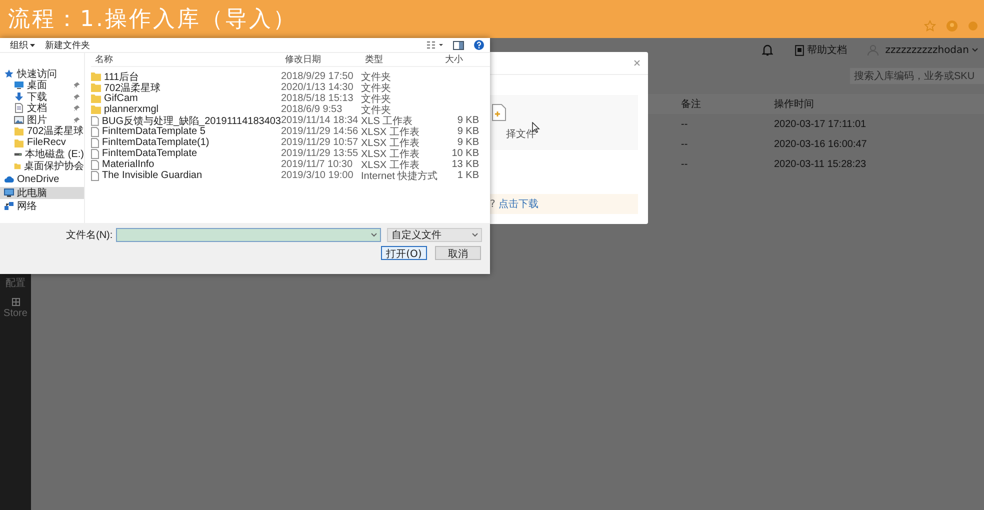  I want to click on table-cell: 2020-03-16 16:00:47, so click(820, 144).